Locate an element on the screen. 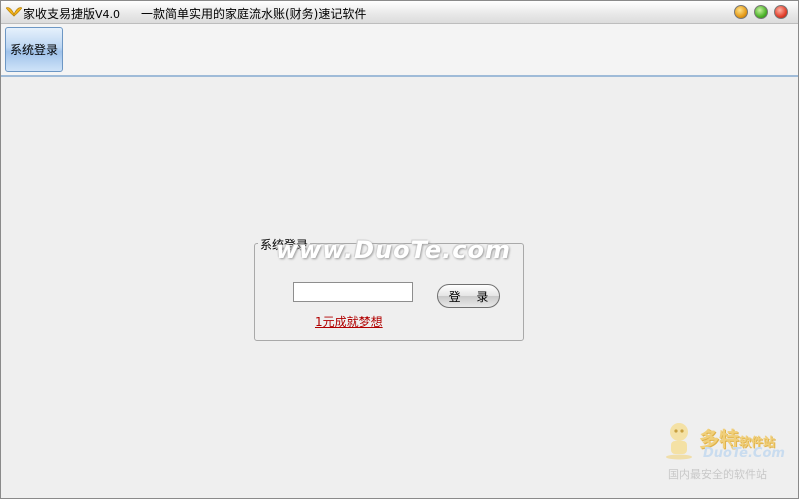  maximize-icon is located at coordinates (761, 12).